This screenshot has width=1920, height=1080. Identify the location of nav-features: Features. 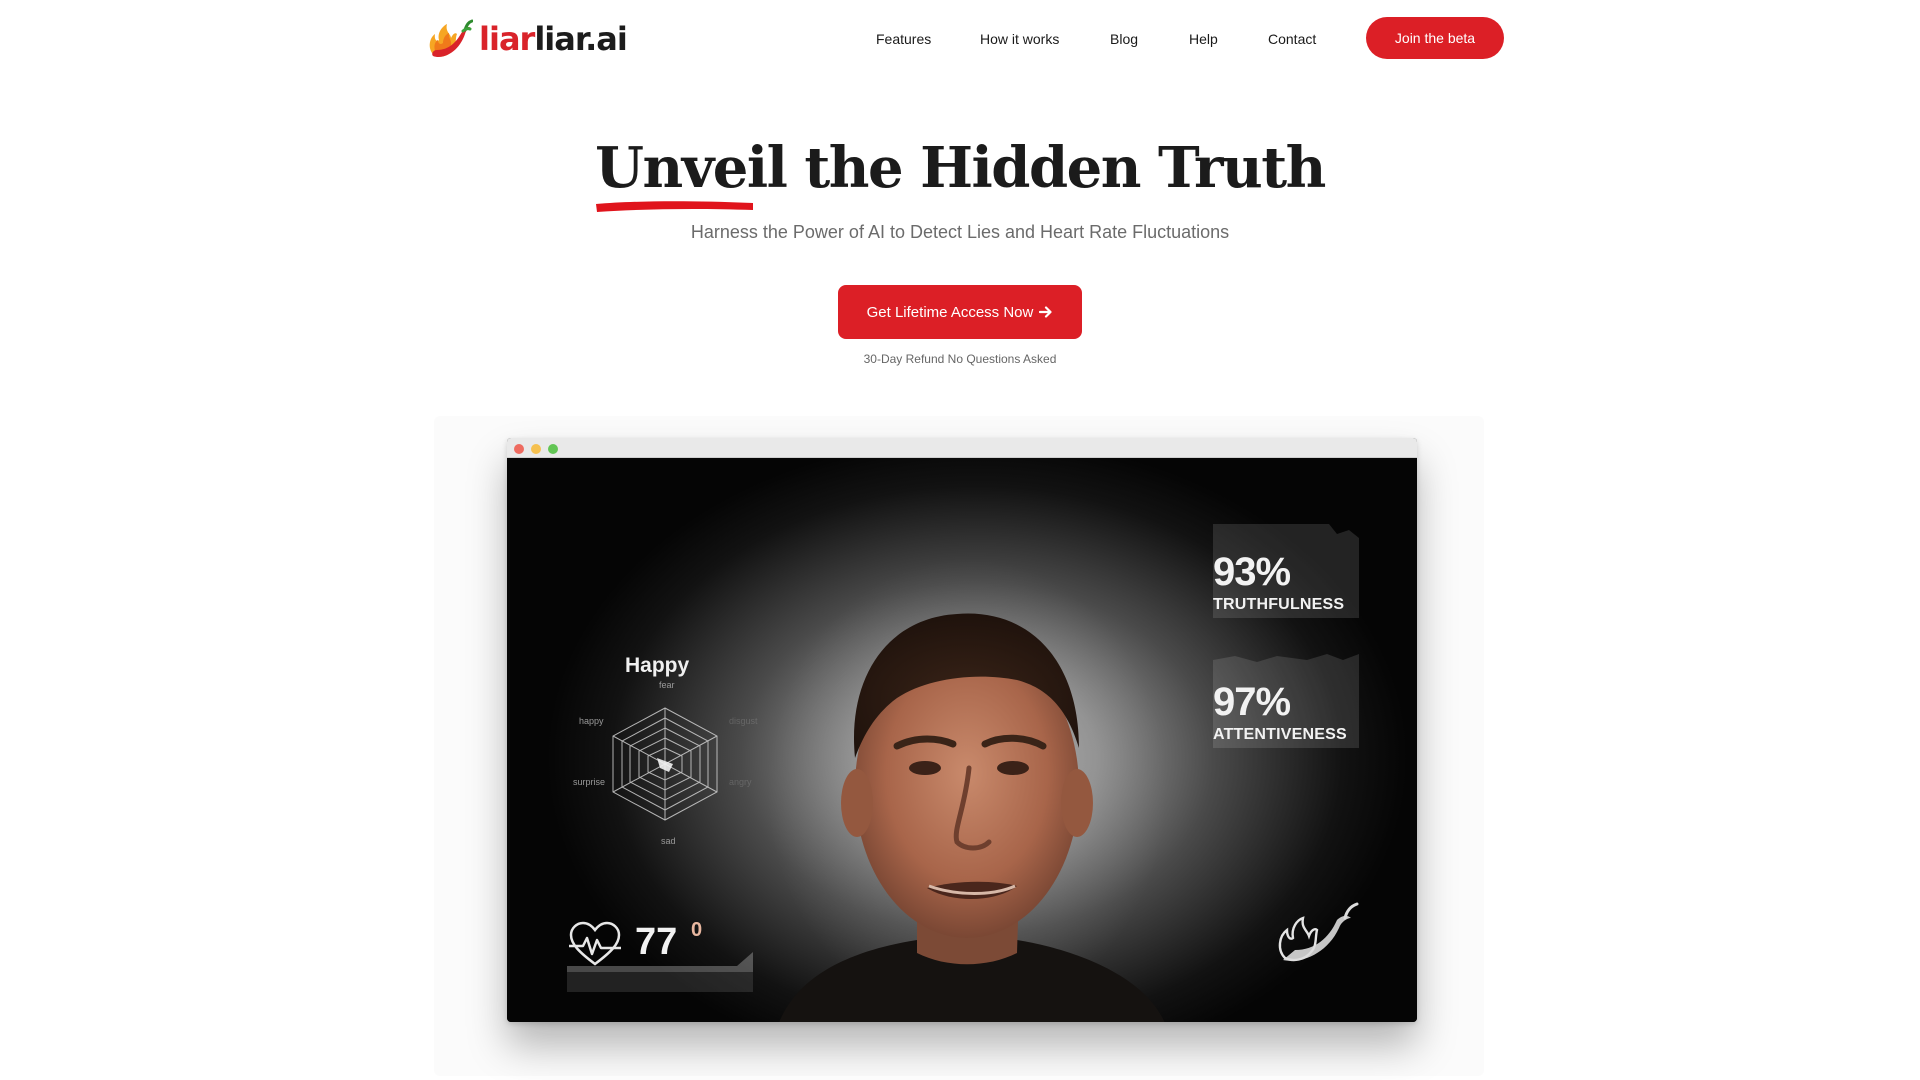
(903, 39).